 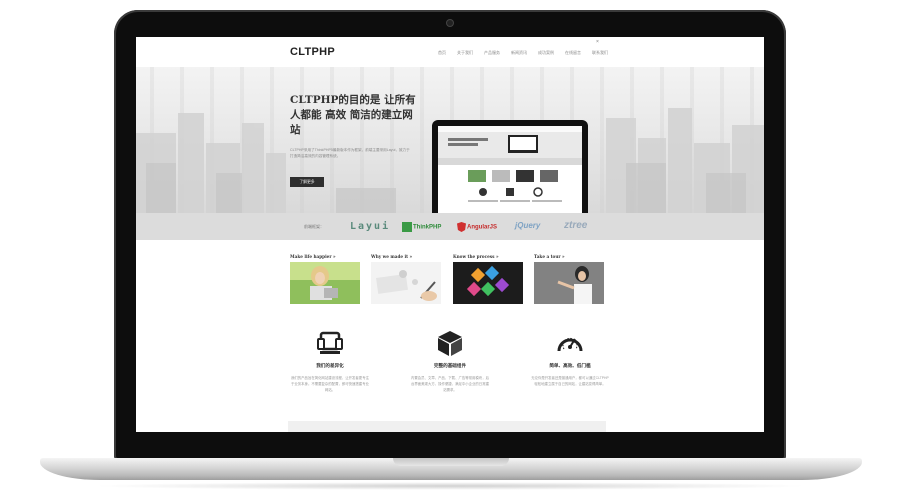 What do you see at coordinates (510, 164) in the screenshot?
I see `hero-laptop-preview` at bounding box center [510, 164].